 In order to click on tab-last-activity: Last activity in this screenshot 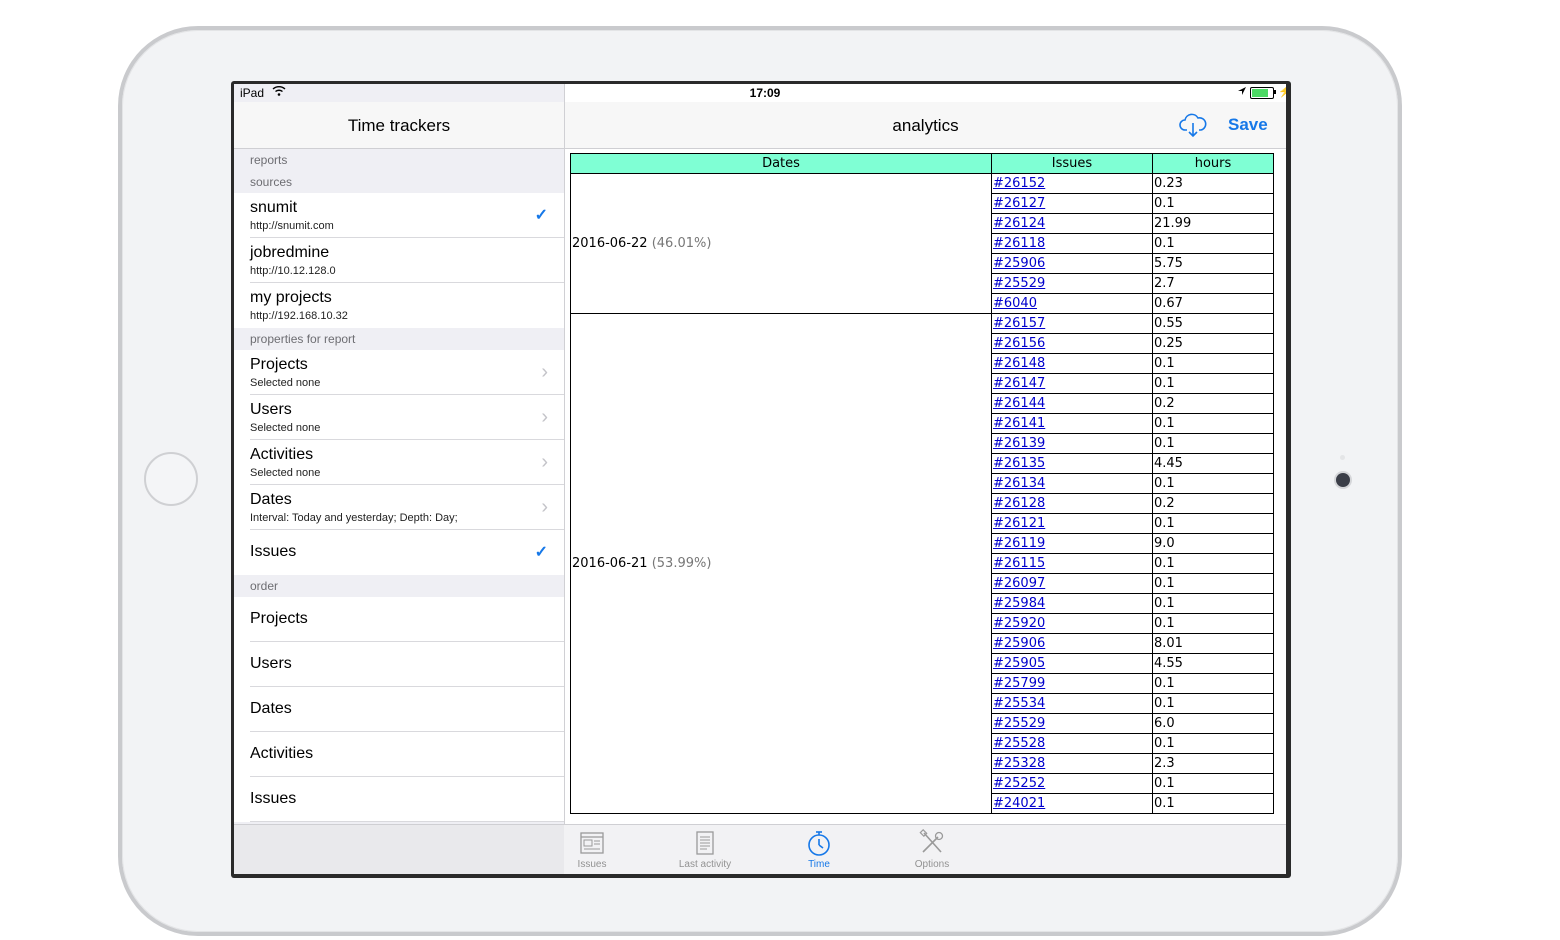, I will do `click(705, 849)`.